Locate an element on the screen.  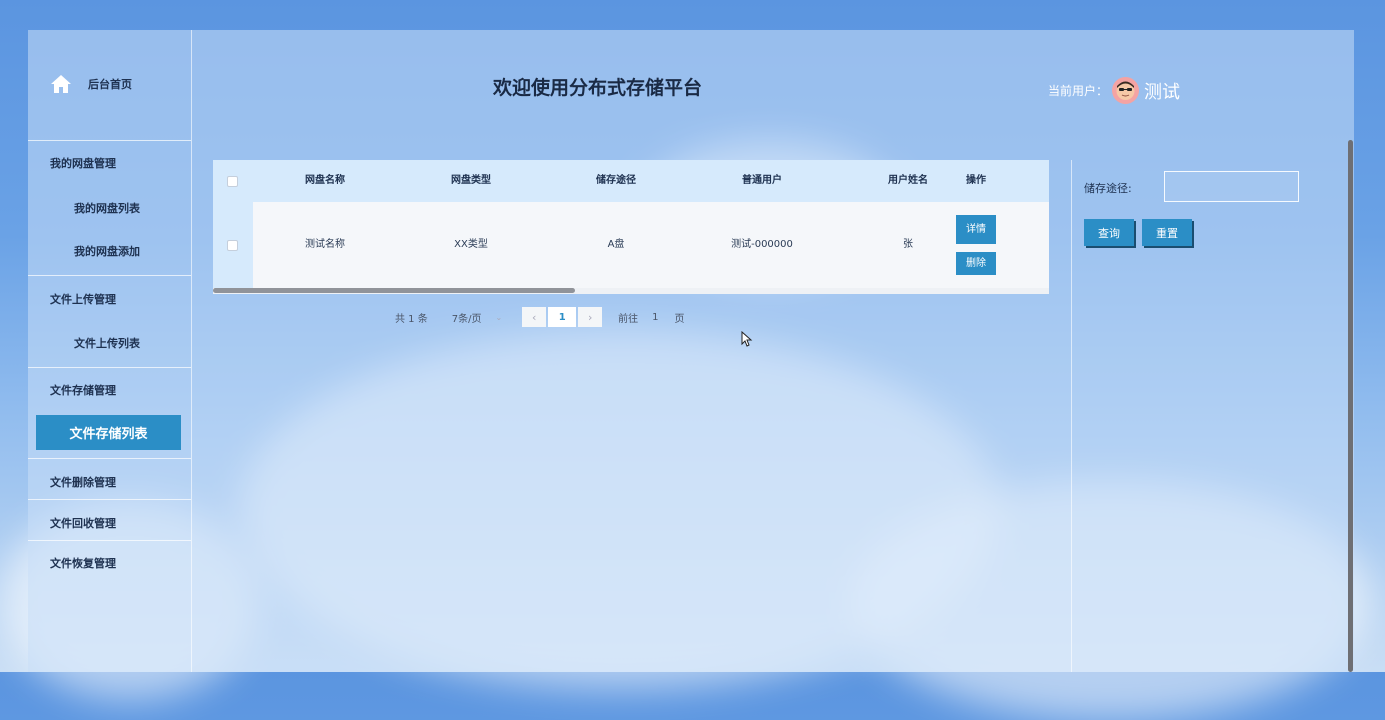
query-button: 查询 is located at coordinates (1109, 232).